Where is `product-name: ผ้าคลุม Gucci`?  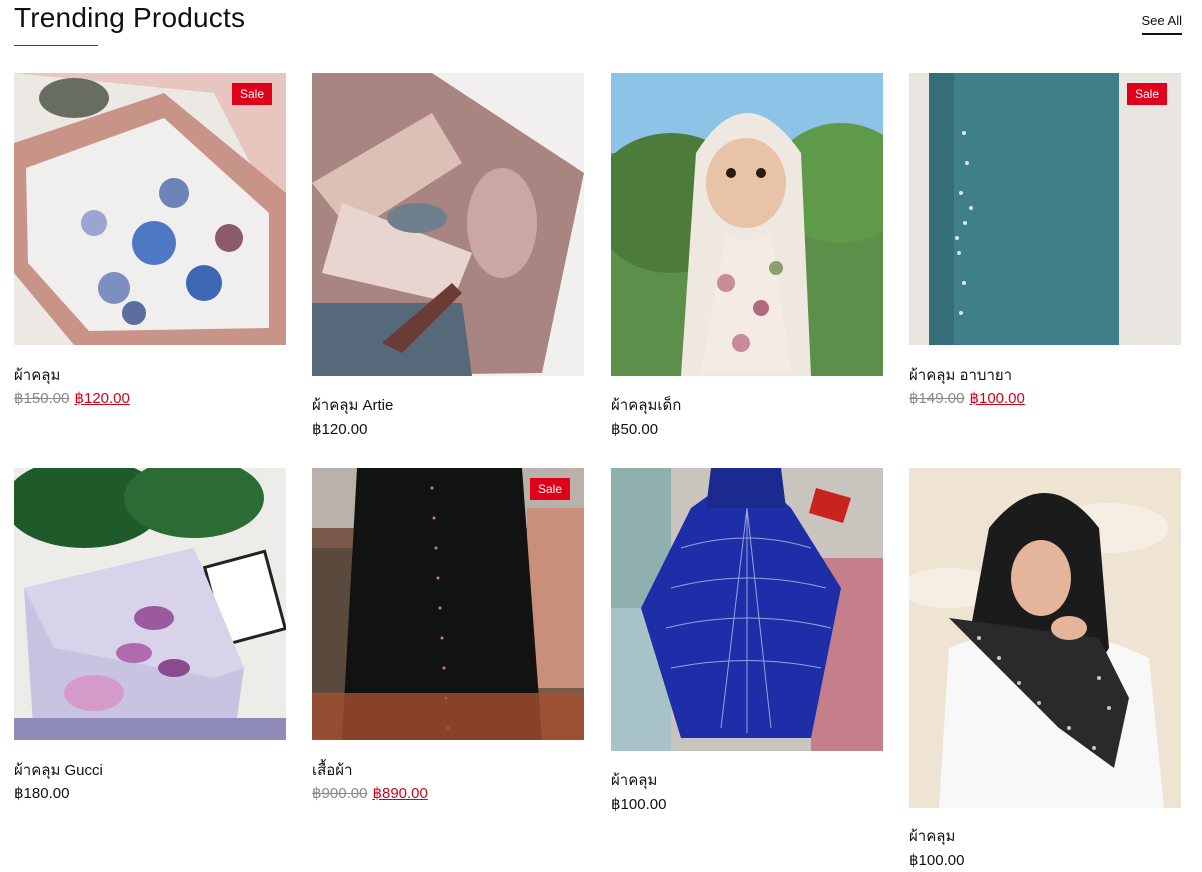 product-name: ผ้าคลุม Gucci is located at coordinates (58, 770).